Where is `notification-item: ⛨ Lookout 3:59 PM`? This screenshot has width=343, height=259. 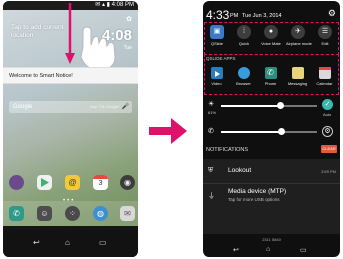
notification-item: ⛨ Lookout 3:59 PM is located at coordinates (271, 171).